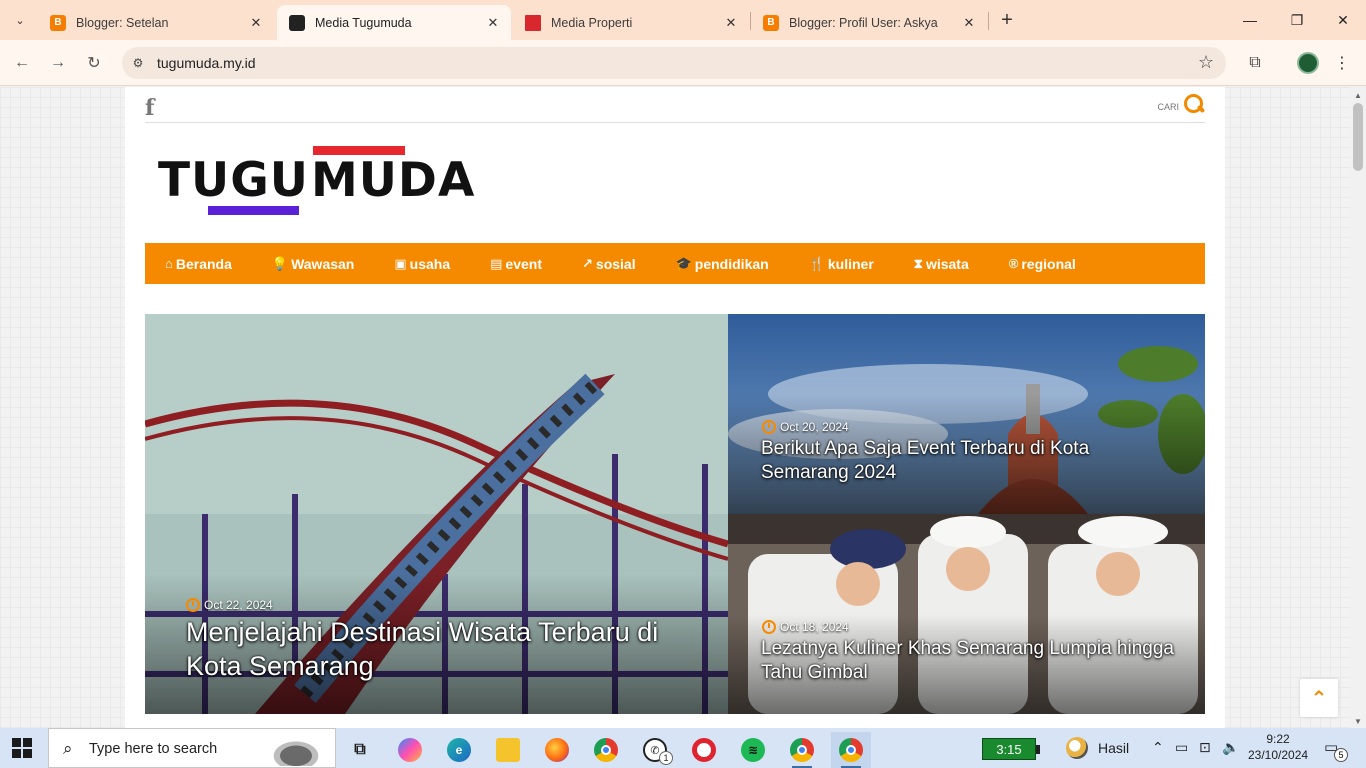 This screenshot has width=1366, height=768. Describe the element at coordinates (198, 264) in the screenshot. I see `nav-item-beranda: ⌂ Beranda` at that location.